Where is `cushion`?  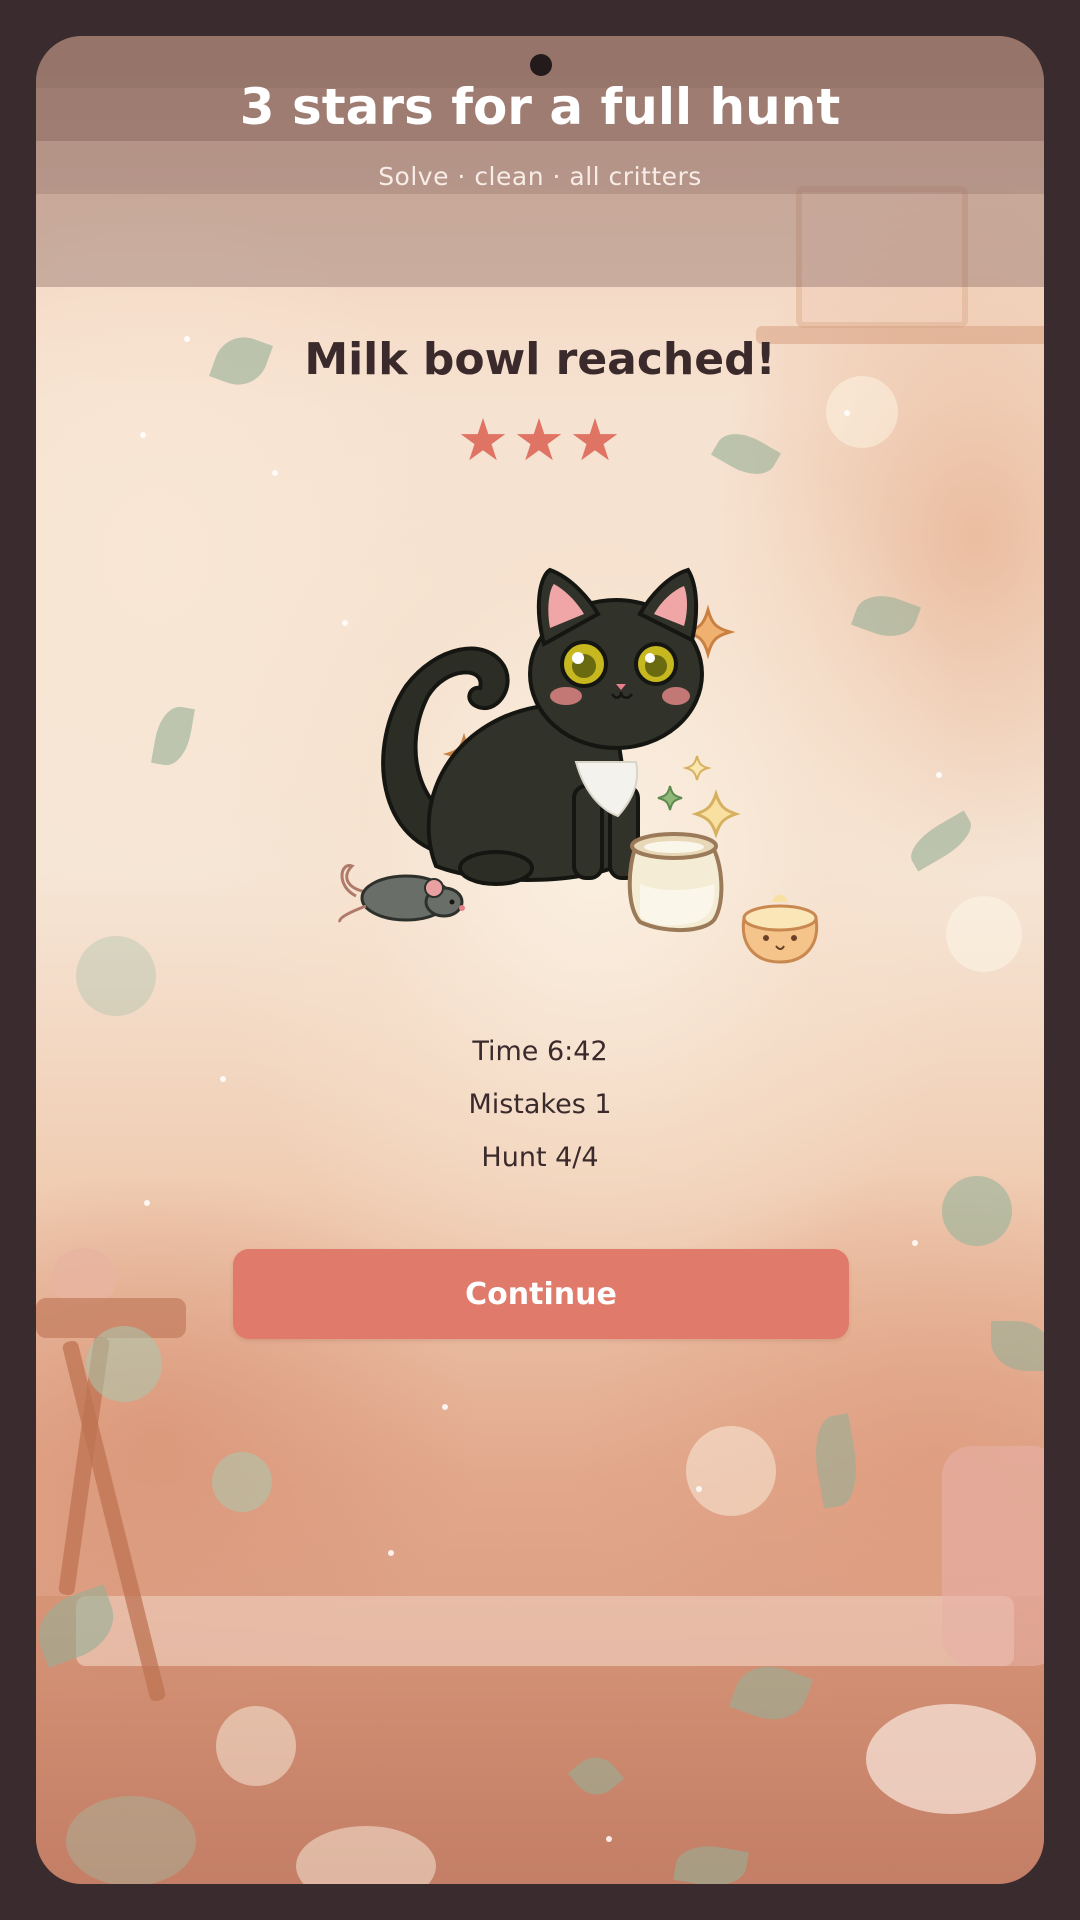 cushion is located at coordinates (951, 1759).